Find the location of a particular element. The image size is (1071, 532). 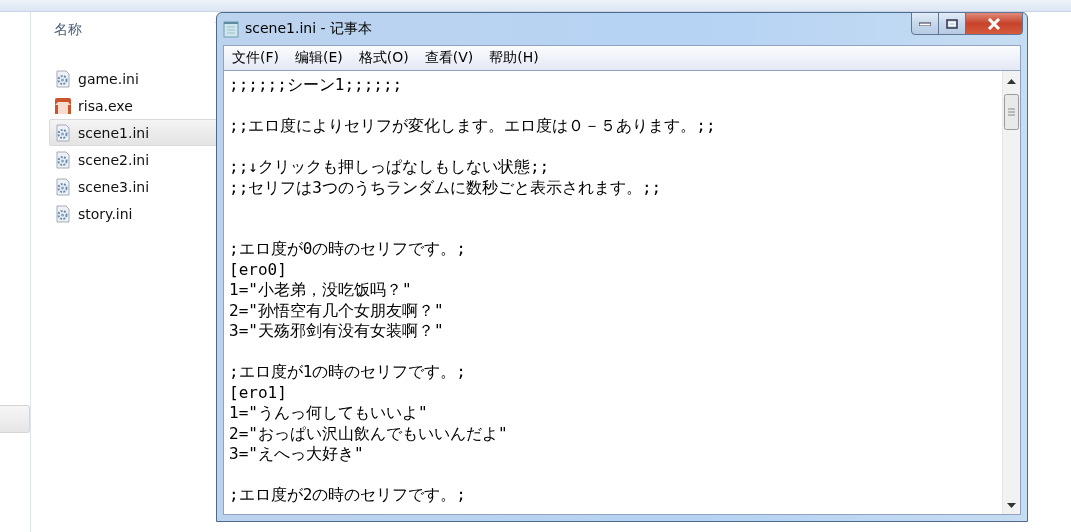

maximize-button is located at coordinates (952, 23).